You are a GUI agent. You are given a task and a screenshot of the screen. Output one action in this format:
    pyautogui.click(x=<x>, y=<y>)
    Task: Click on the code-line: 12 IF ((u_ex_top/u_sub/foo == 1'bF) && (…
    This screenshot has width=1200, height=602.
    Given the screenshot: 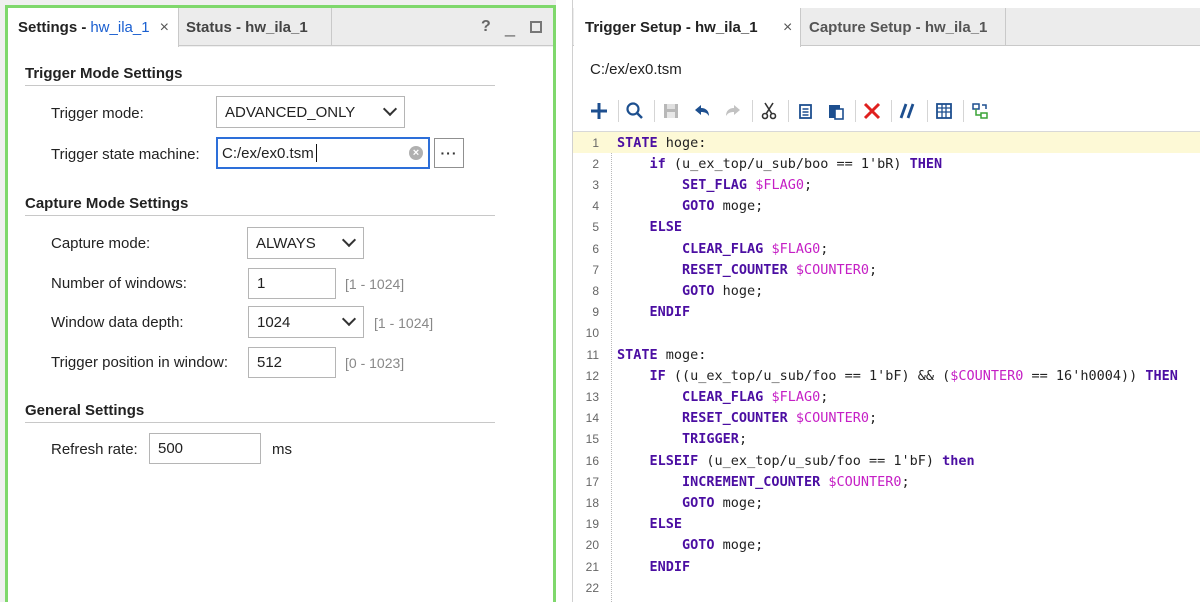 What is the action you would take?
    pyautogui.click(x=886, y=375)
    